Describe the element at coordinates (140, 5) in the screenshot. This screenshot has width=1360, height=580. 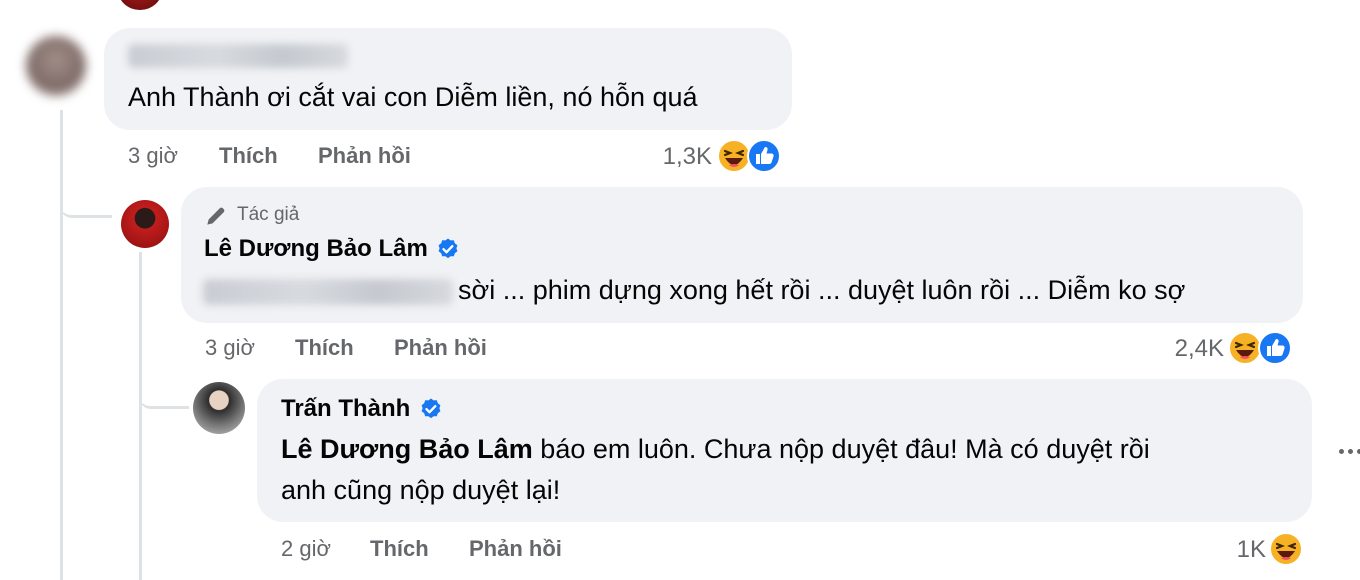
I see `avatar-previous` at that location.